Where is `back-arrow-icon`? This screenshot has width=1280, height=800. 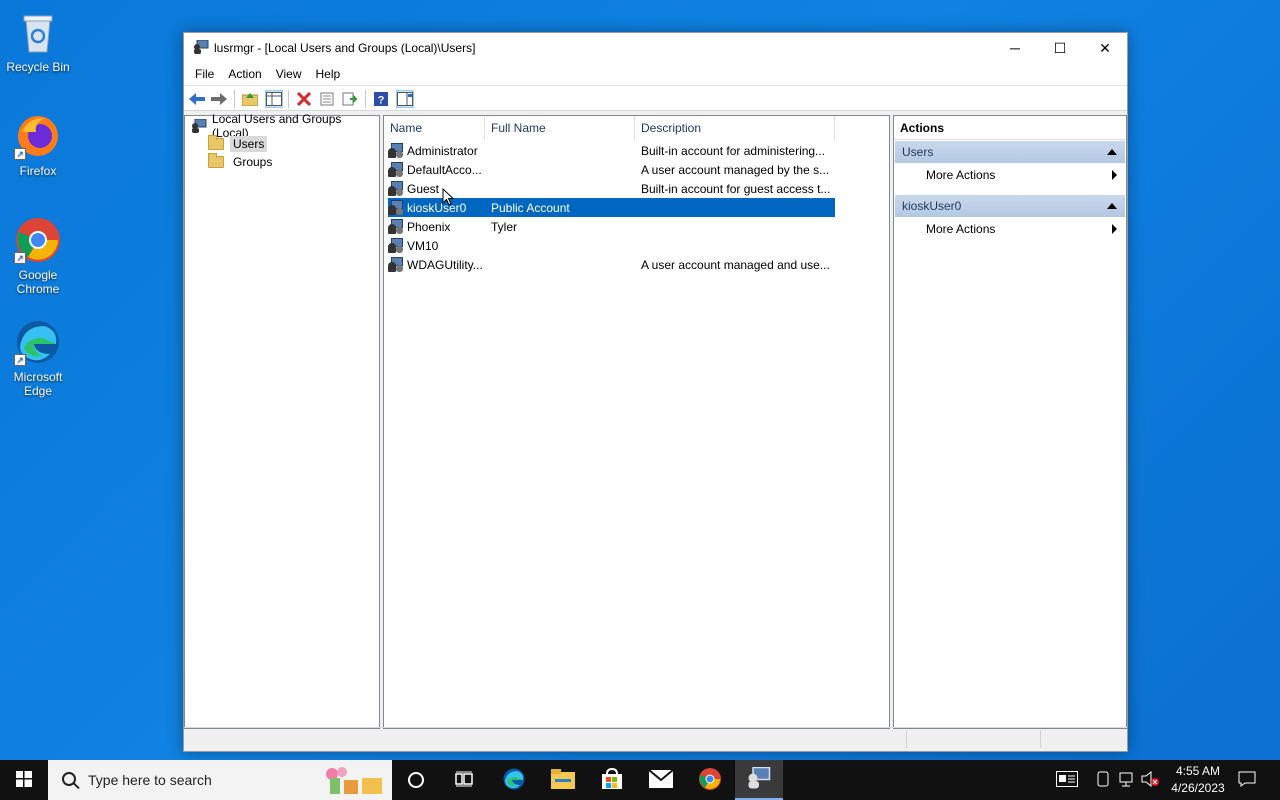
back-arrow-icon is located at coordinates (197, 99).